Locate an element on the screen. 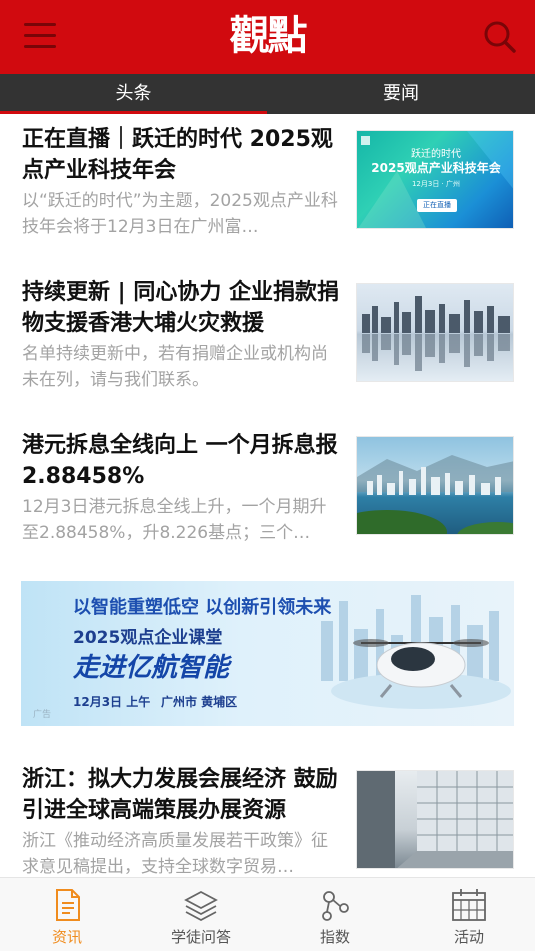  bottom-nav: 资讯 学徒问答 指数 活动 is located at coordinates (267, 914).